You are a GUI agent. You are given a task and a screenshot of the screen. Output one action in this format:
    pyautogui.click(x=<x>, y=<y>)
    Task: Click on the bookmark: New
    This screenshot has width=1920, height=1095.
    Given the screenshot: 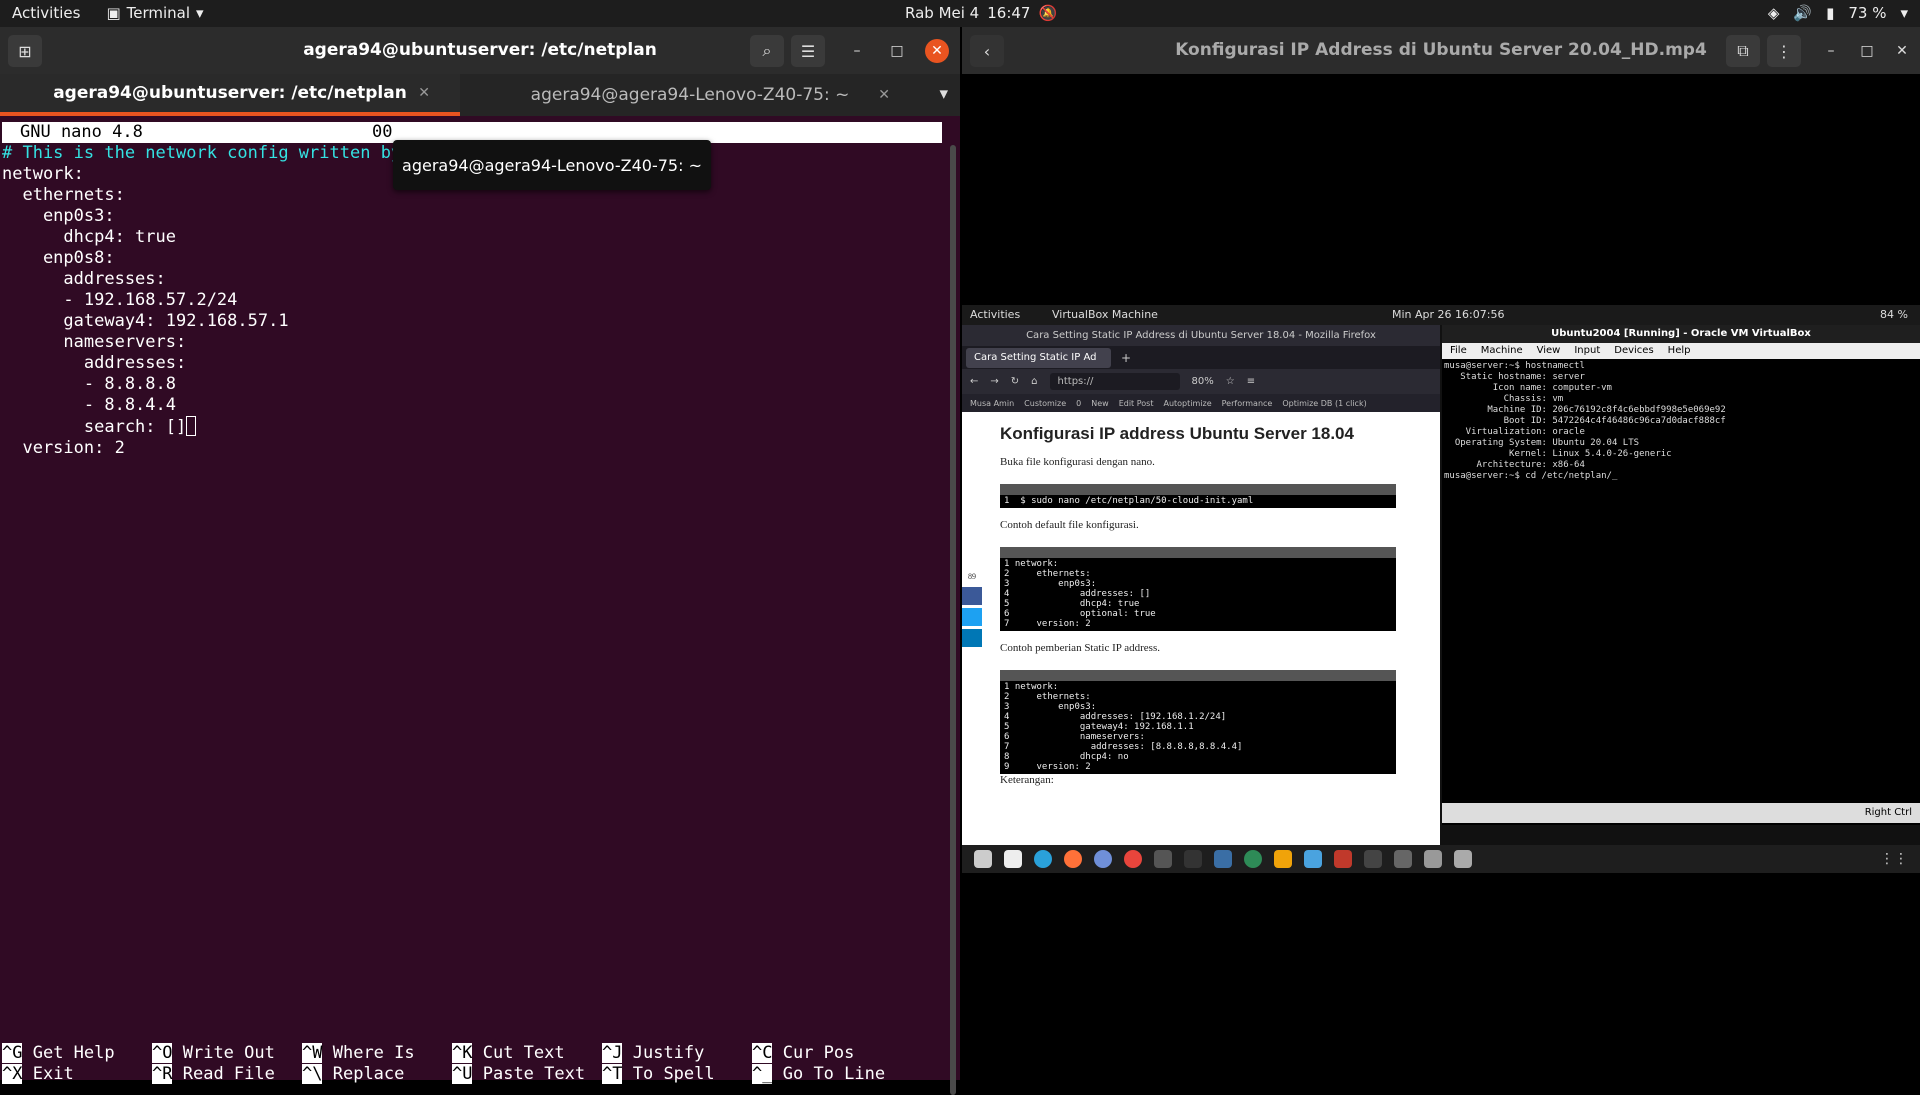 What is the action you would take?
    pyautogui.click(x=1100, y=403)
    